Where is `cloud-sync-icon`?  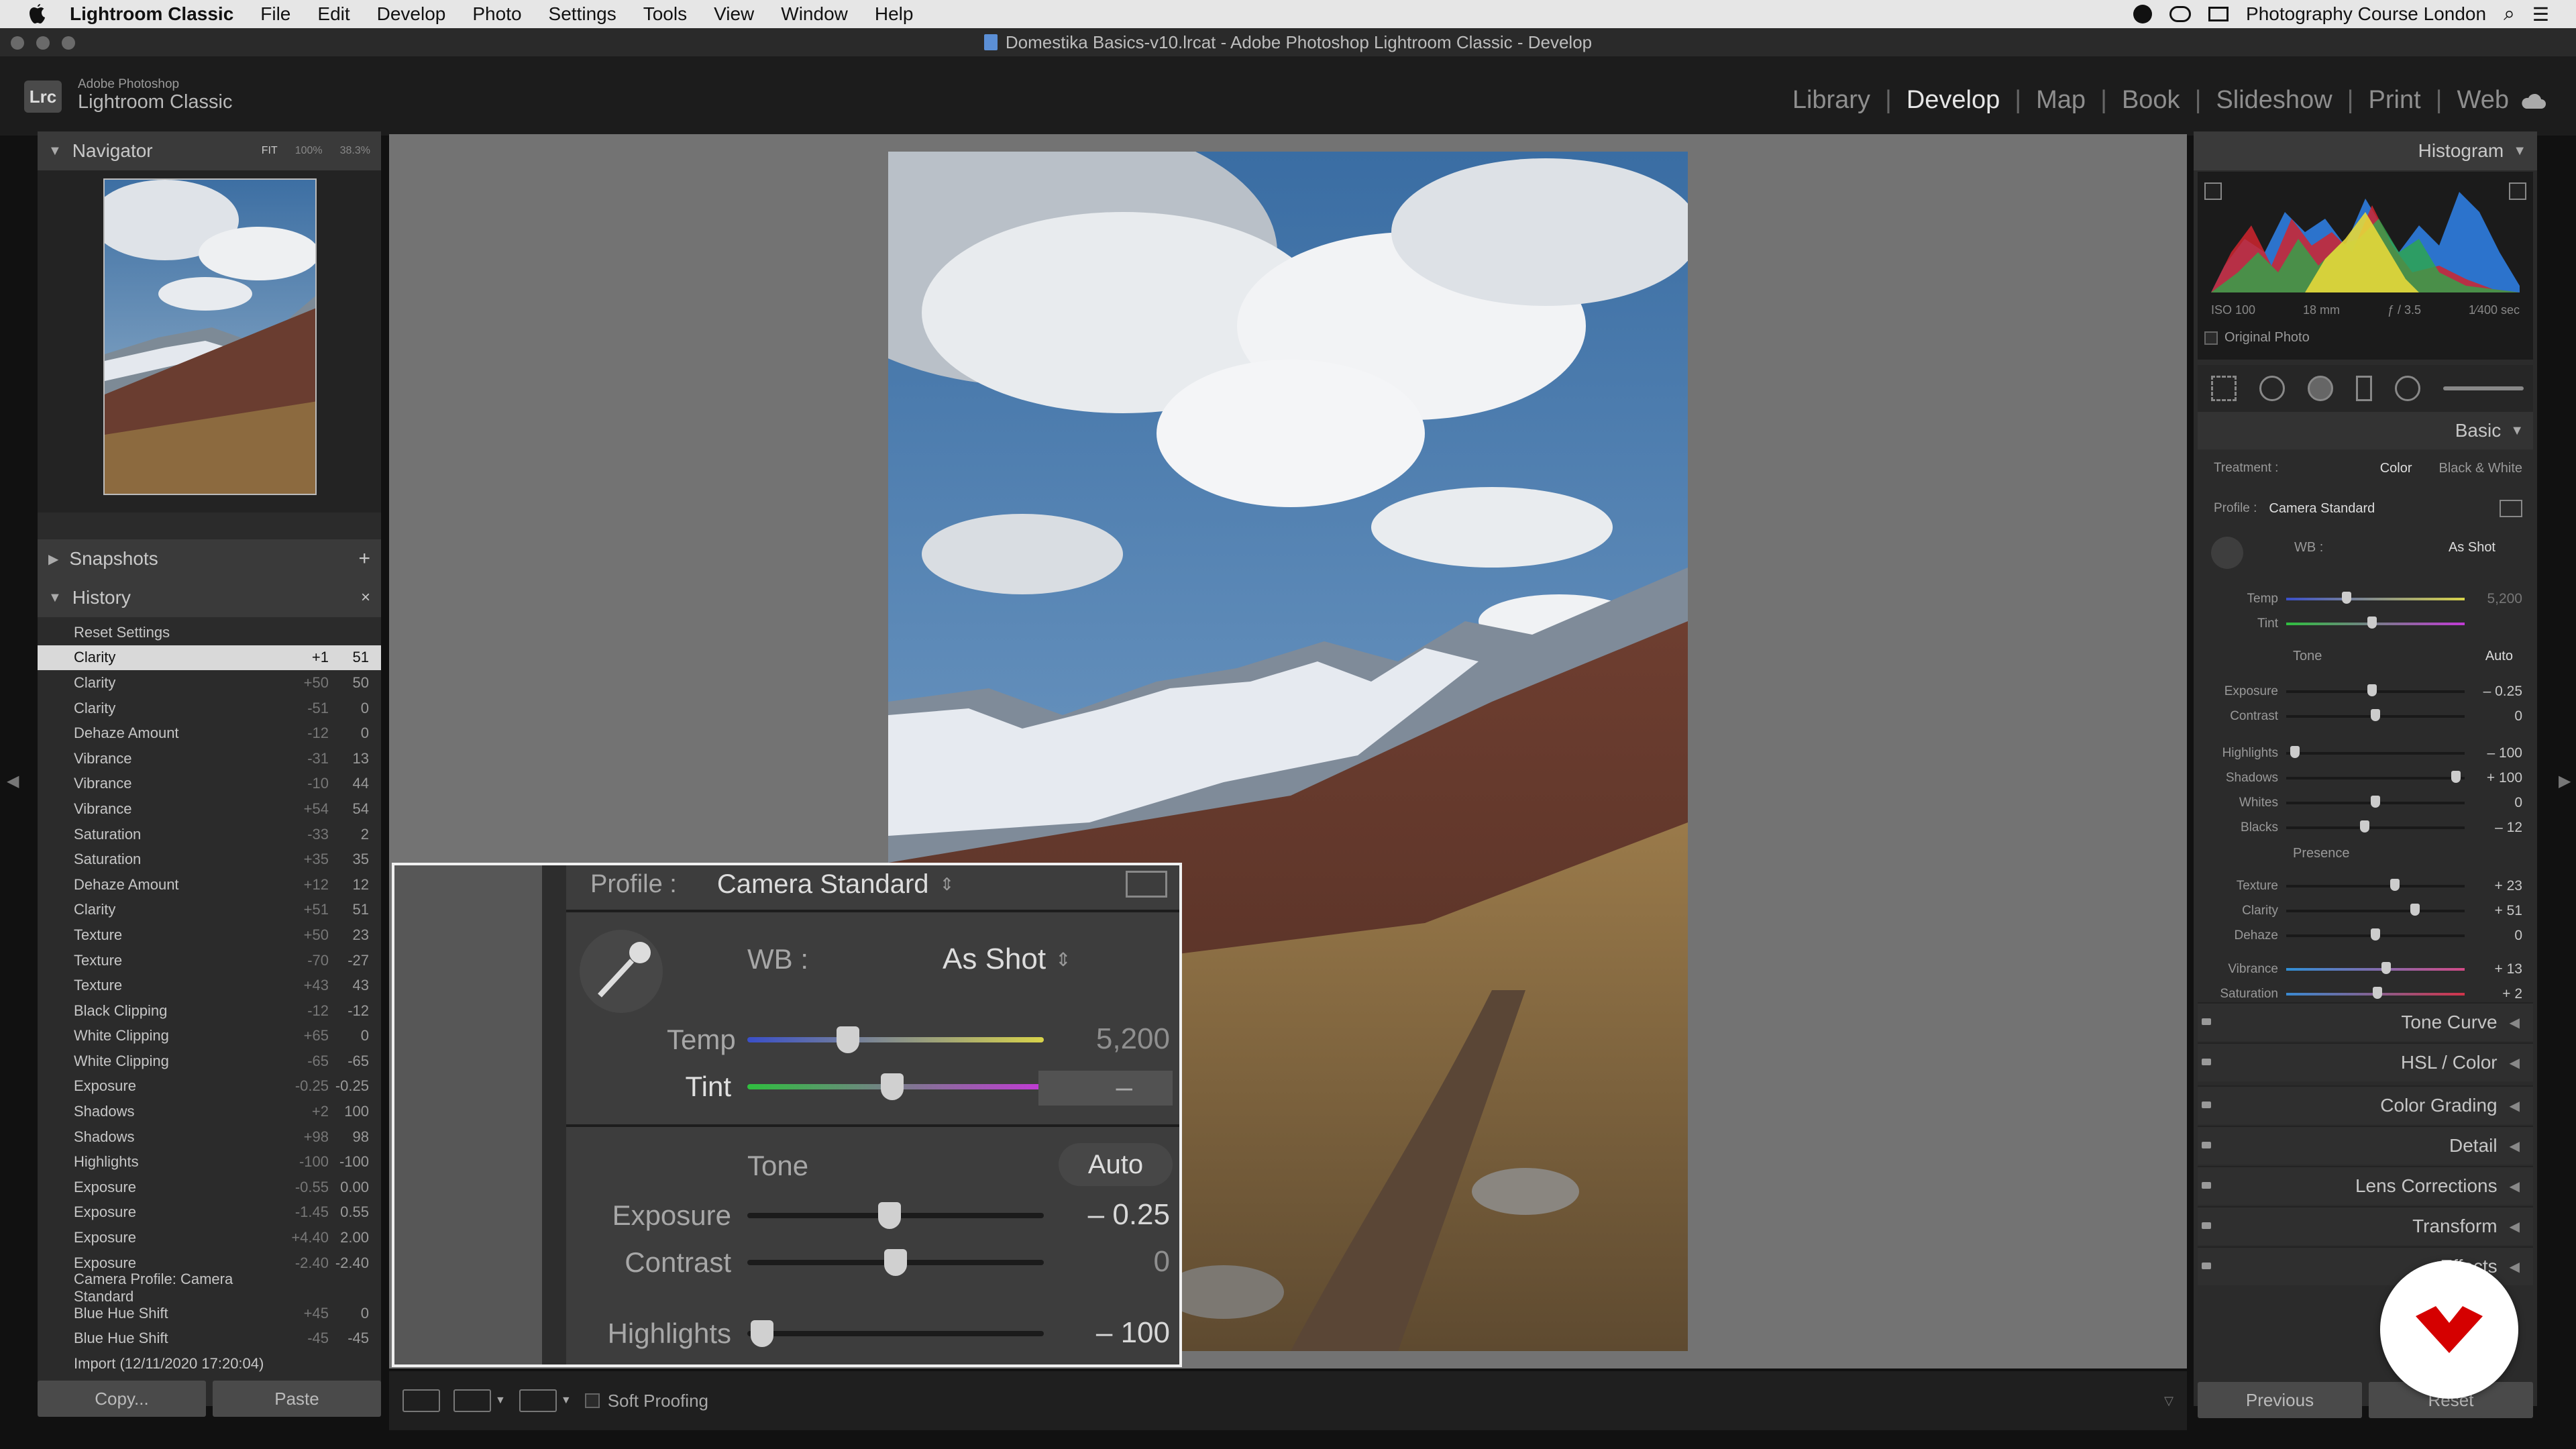 cloud-sync-icon is located at coordinates (2533, 101).